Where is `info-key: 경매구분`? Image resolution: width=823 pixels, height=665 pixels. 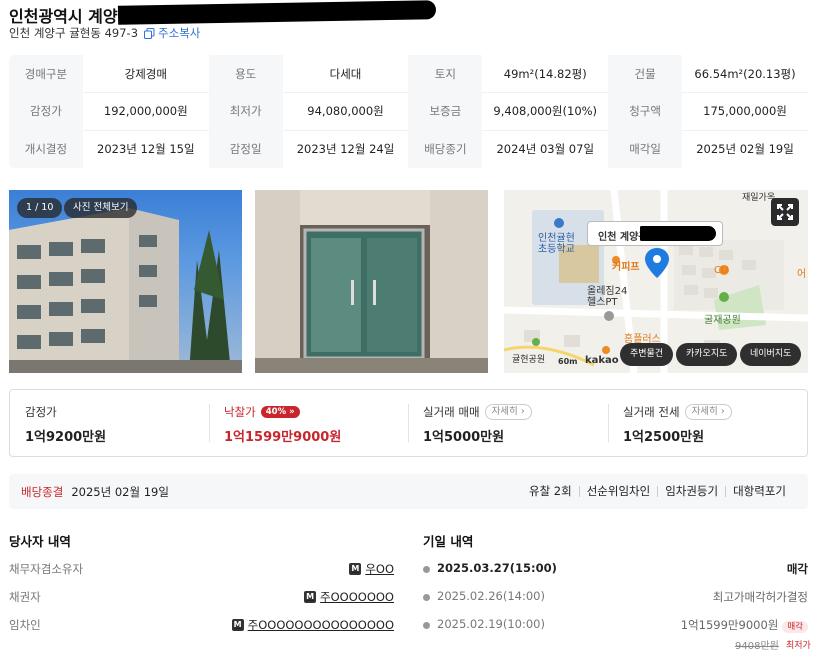 info-key: 경매구분 is located at coordinates (46, 73).